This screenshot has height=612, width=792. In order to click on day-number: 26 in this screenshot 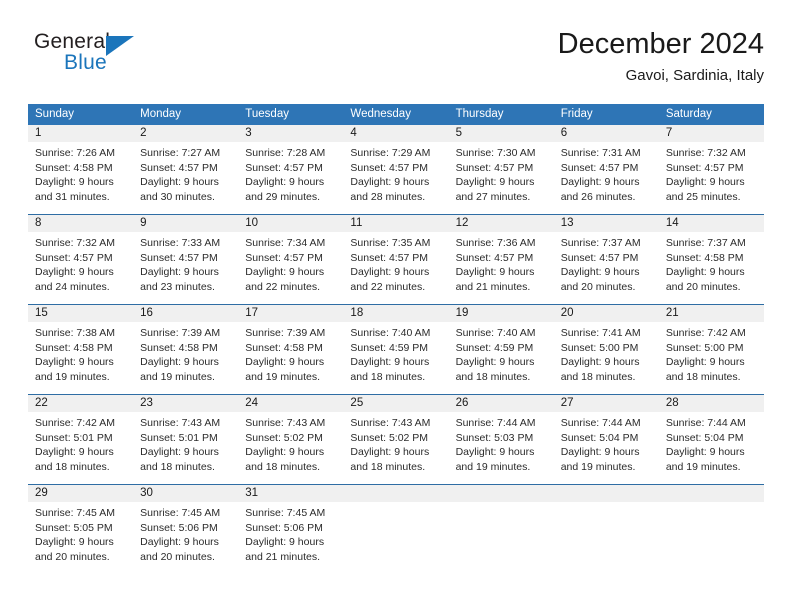, I will do `click(501, 403)`.